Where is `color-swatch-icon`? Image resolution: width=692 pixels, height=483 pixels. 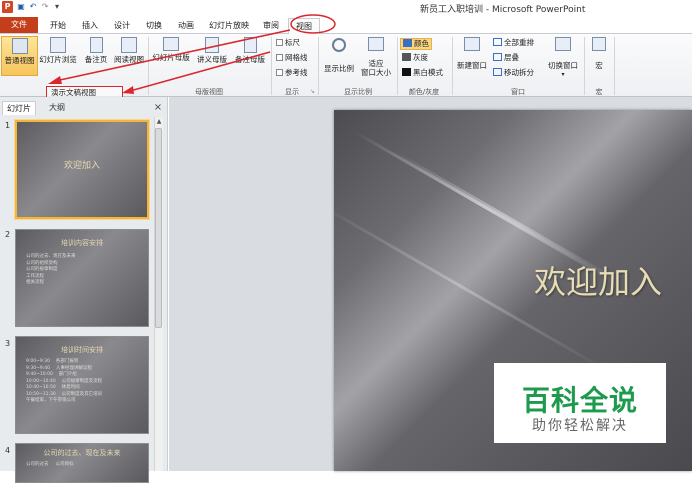 color-swatch-icon is located at coordinates (407, 43).